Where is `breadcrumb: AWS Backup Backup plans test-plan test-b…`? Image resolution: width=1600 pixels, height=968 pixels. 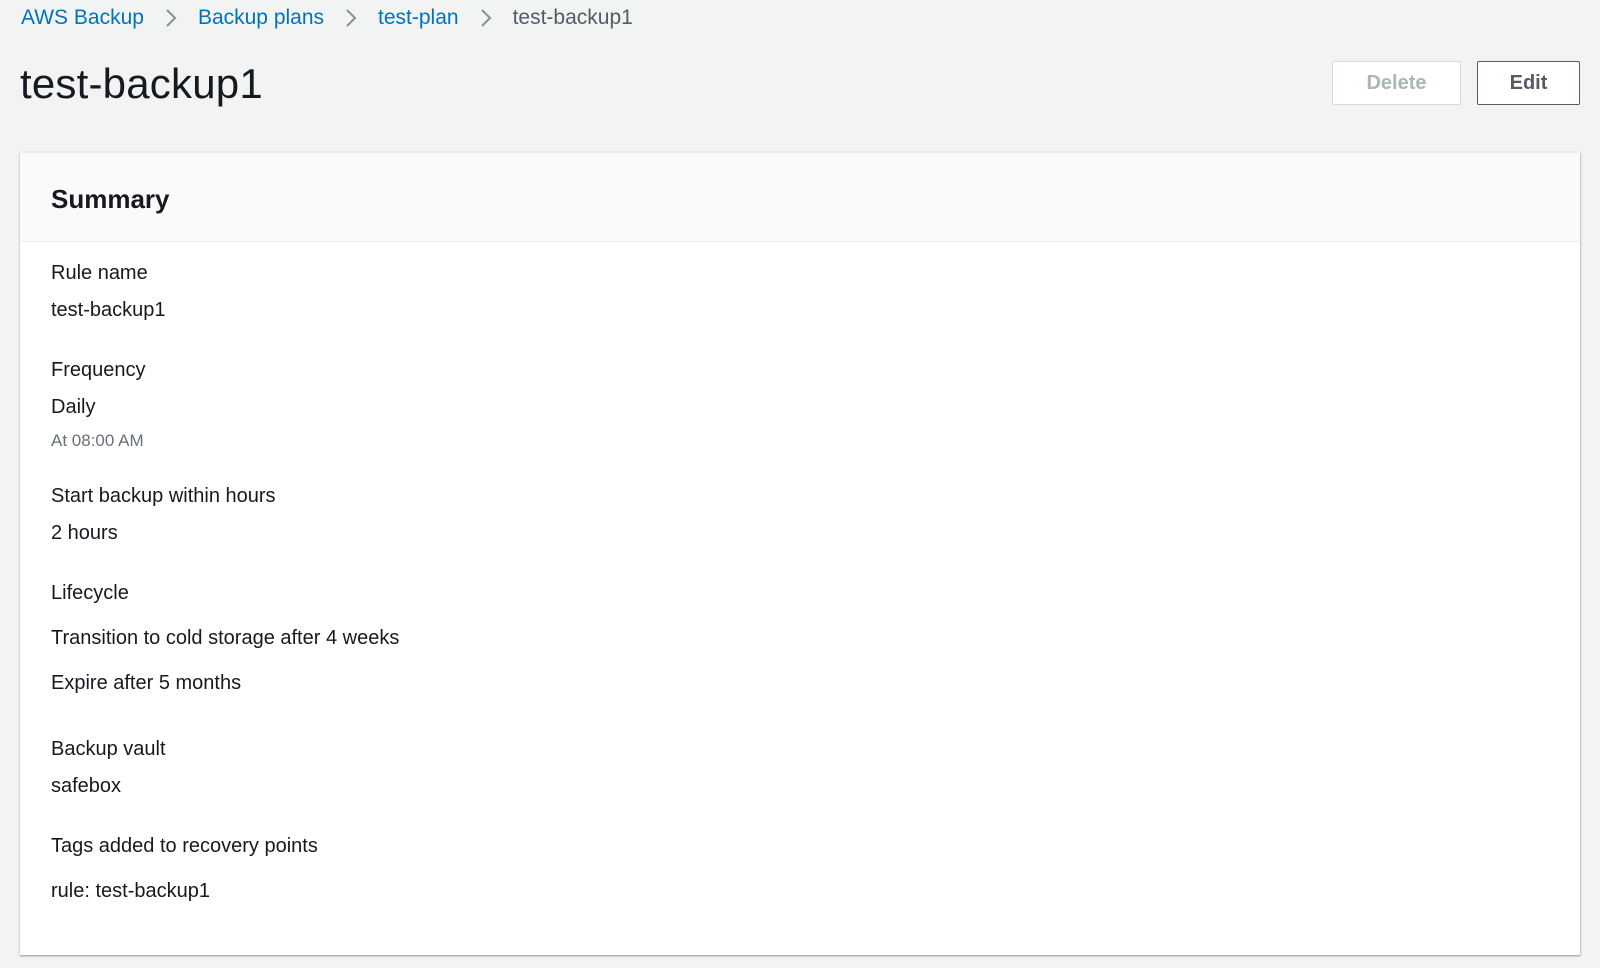 breadcrumb: AWS Backup Backup plans test-plan test-b… is located at coordinates (327, 18).